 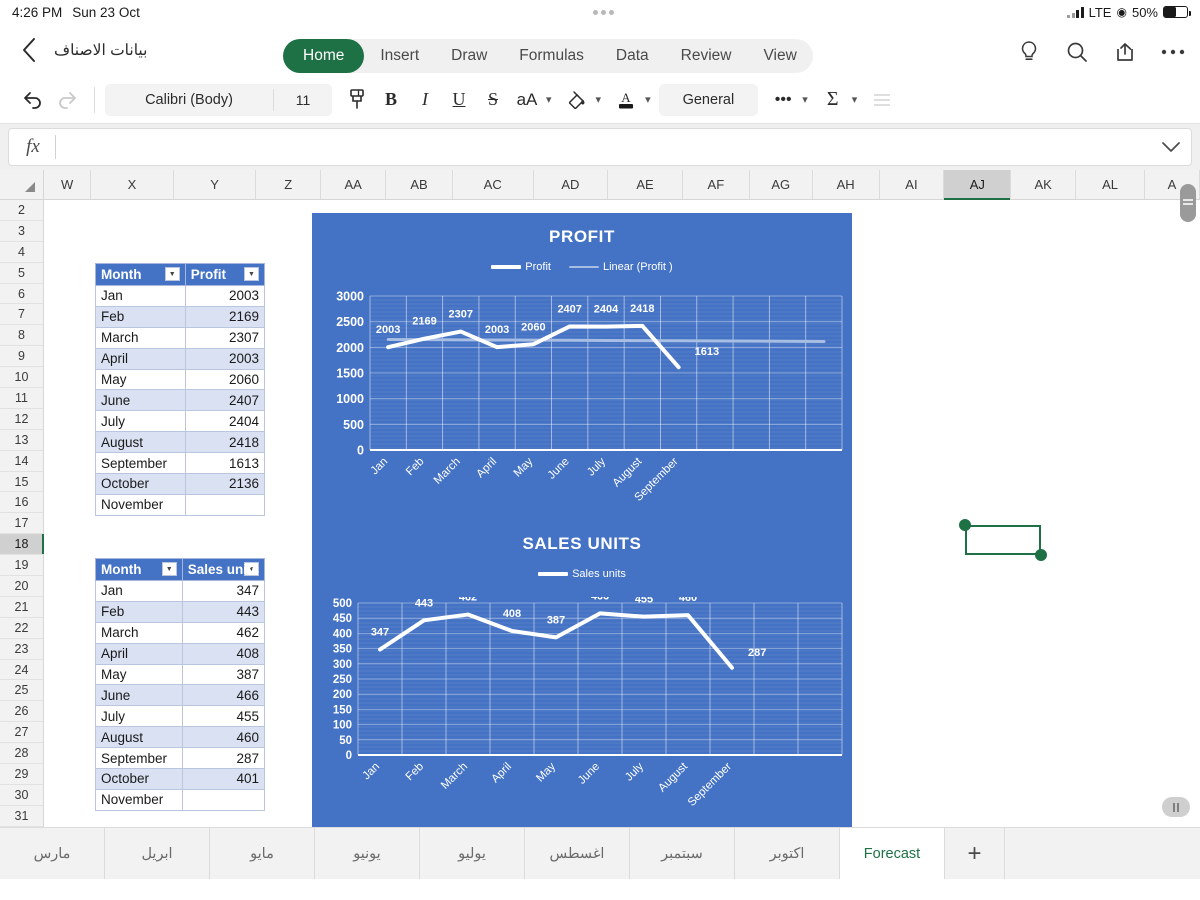 What do you see at coordinates (21, 294) in the screenshot?
I see `row-header-6: 6` at bounding box center [21, 294].